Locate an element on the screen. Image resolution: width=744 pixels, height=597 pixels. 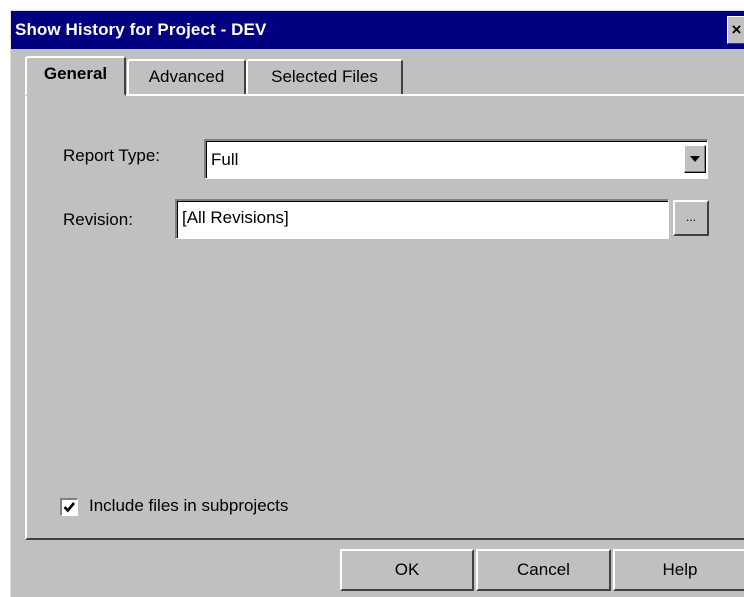
checkmark-icon is located at coordinates (69, 507).